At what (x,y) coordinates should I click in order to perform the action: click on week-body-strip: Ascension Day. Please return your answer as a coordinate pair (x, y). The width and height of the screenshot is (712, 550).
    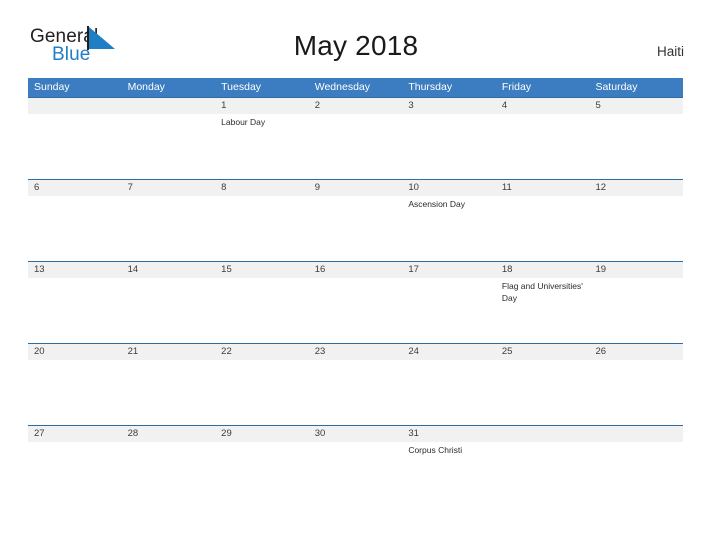
    Looking at the image, I should click on (355, 228).